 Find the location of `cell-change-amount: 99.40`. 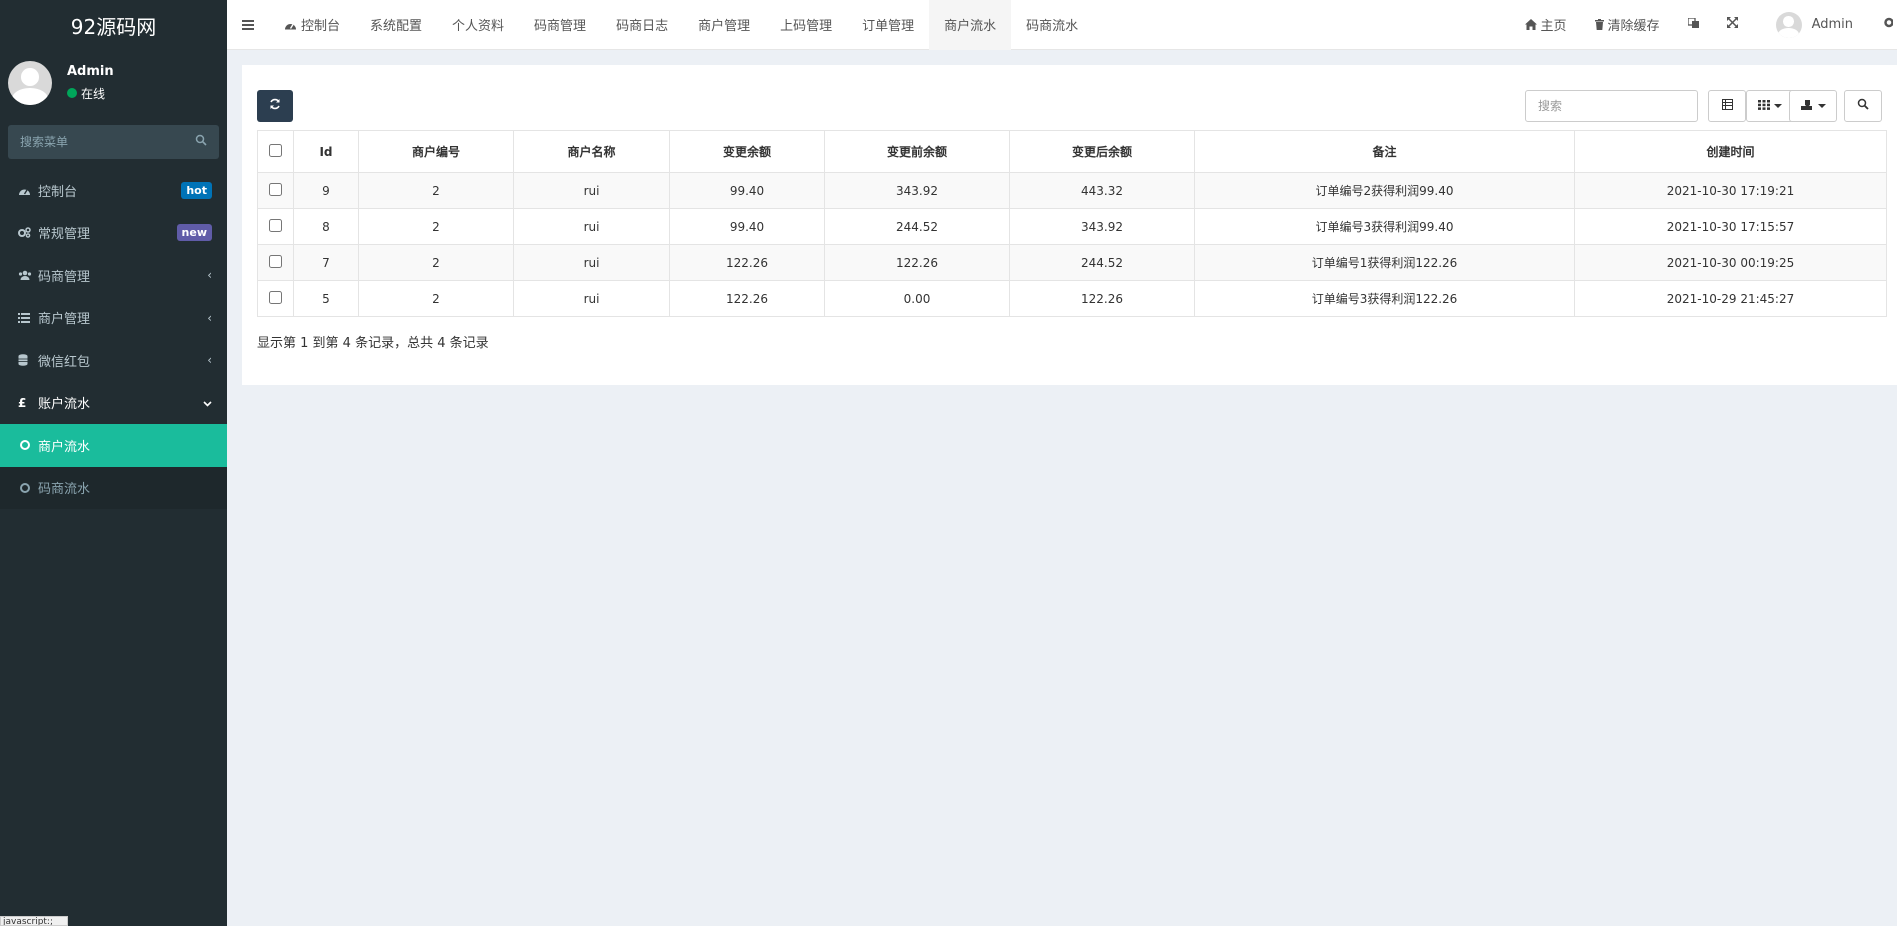

cell-change-amount: 99.40 is located at coordinates (747, 190).